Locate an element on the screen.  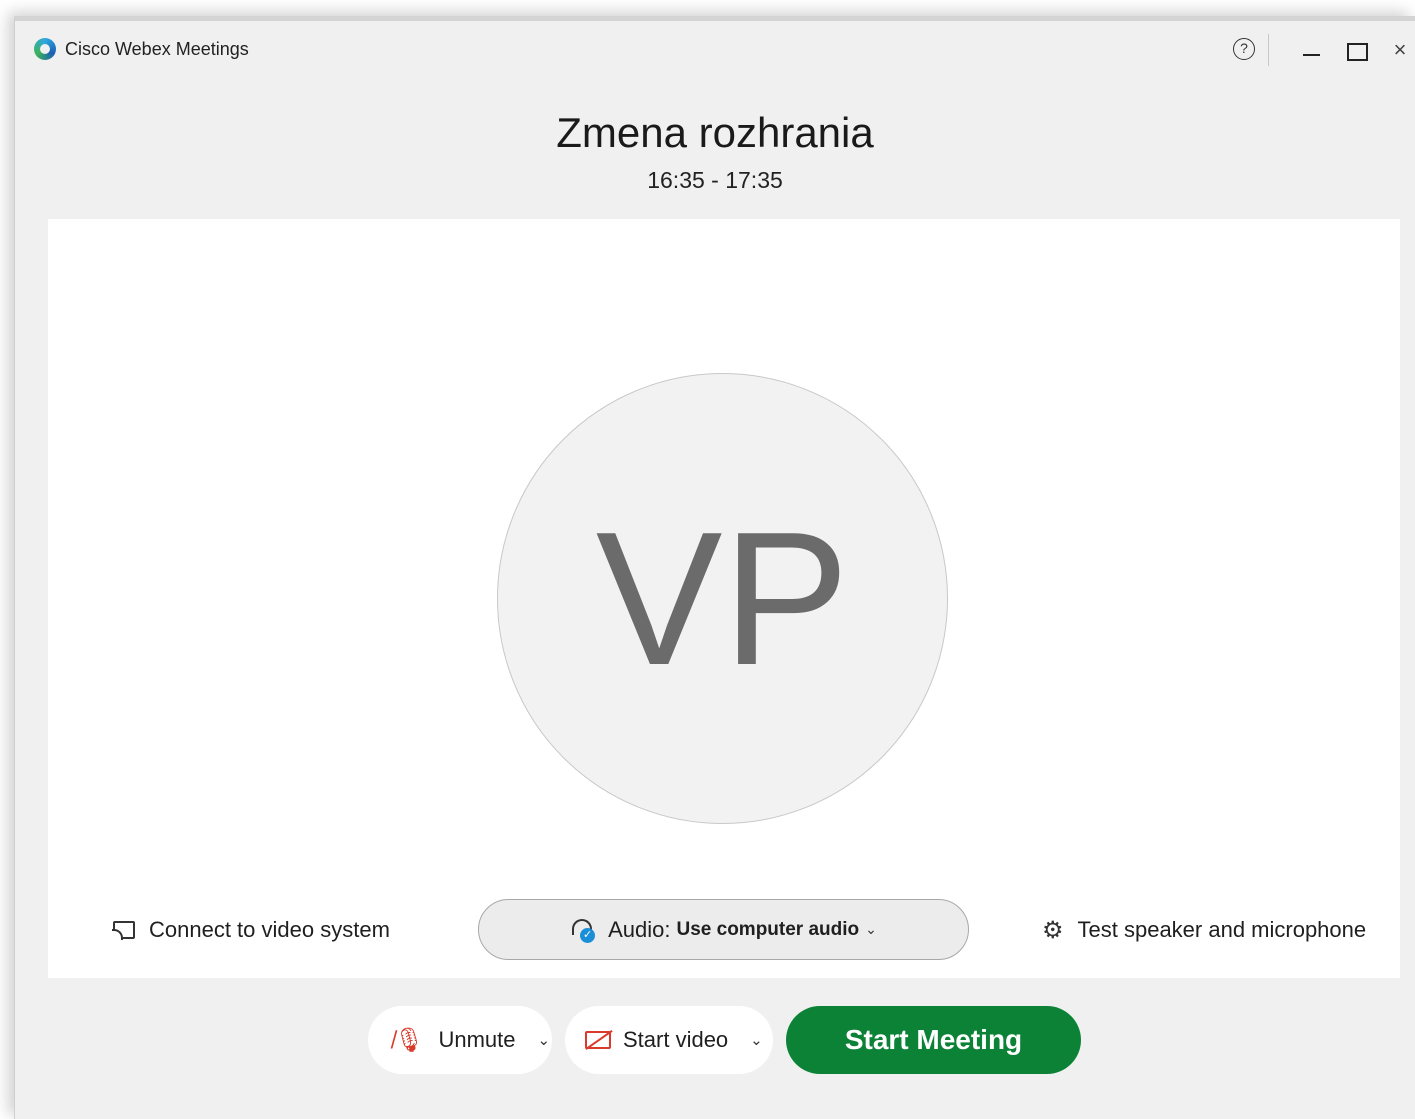
video-off-icon is located at coordinates (598, 1040).